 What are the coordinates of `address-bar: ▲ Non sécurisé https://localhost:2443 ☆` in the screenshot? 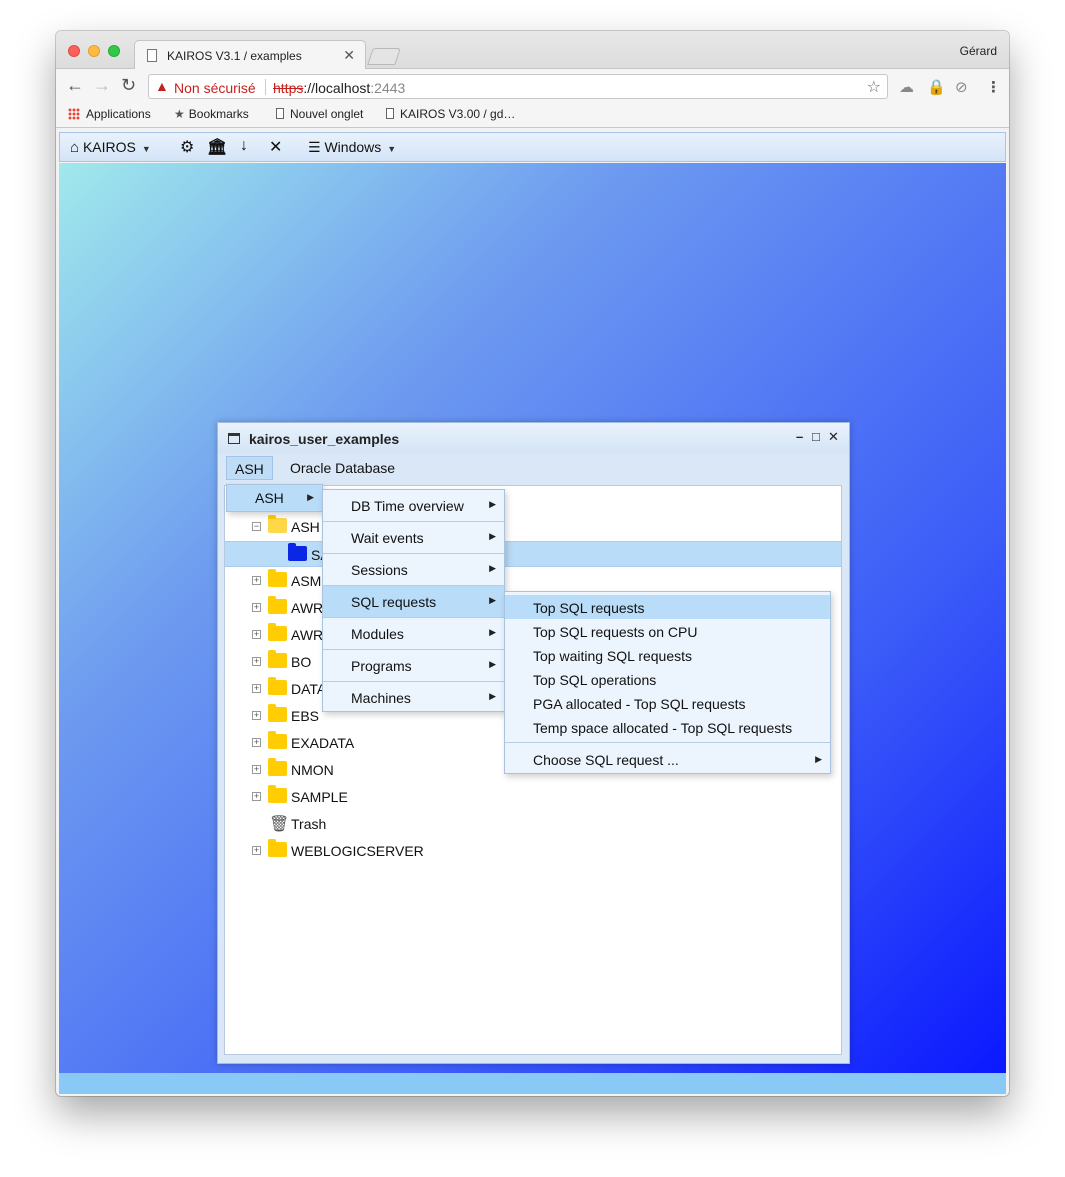 It's located at (518, 86).